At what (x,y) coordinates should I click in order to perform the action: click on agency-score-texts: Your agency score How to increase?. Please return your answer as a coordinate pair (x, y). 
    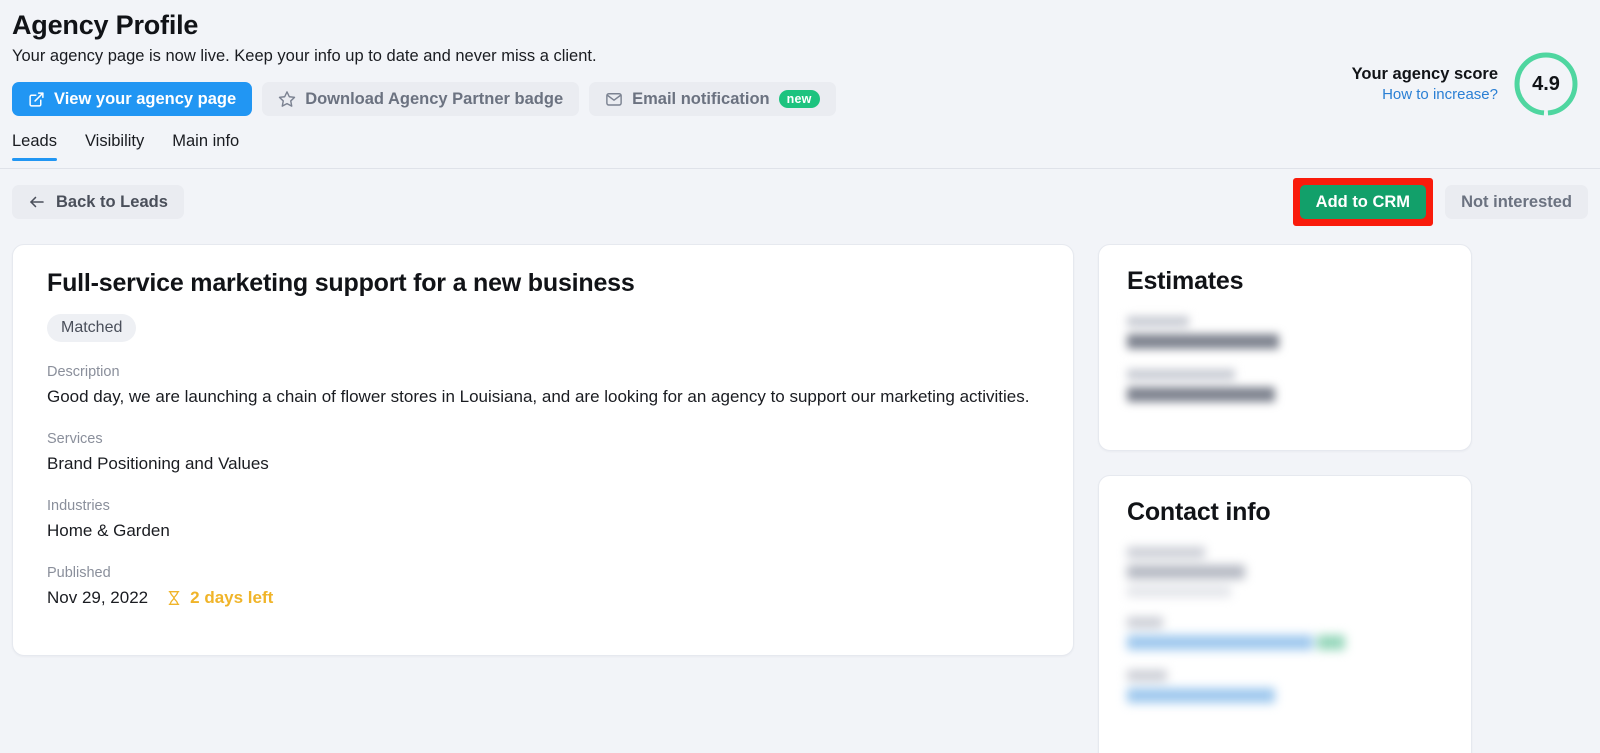
    Looking at the image, I should click on (1425, 84).